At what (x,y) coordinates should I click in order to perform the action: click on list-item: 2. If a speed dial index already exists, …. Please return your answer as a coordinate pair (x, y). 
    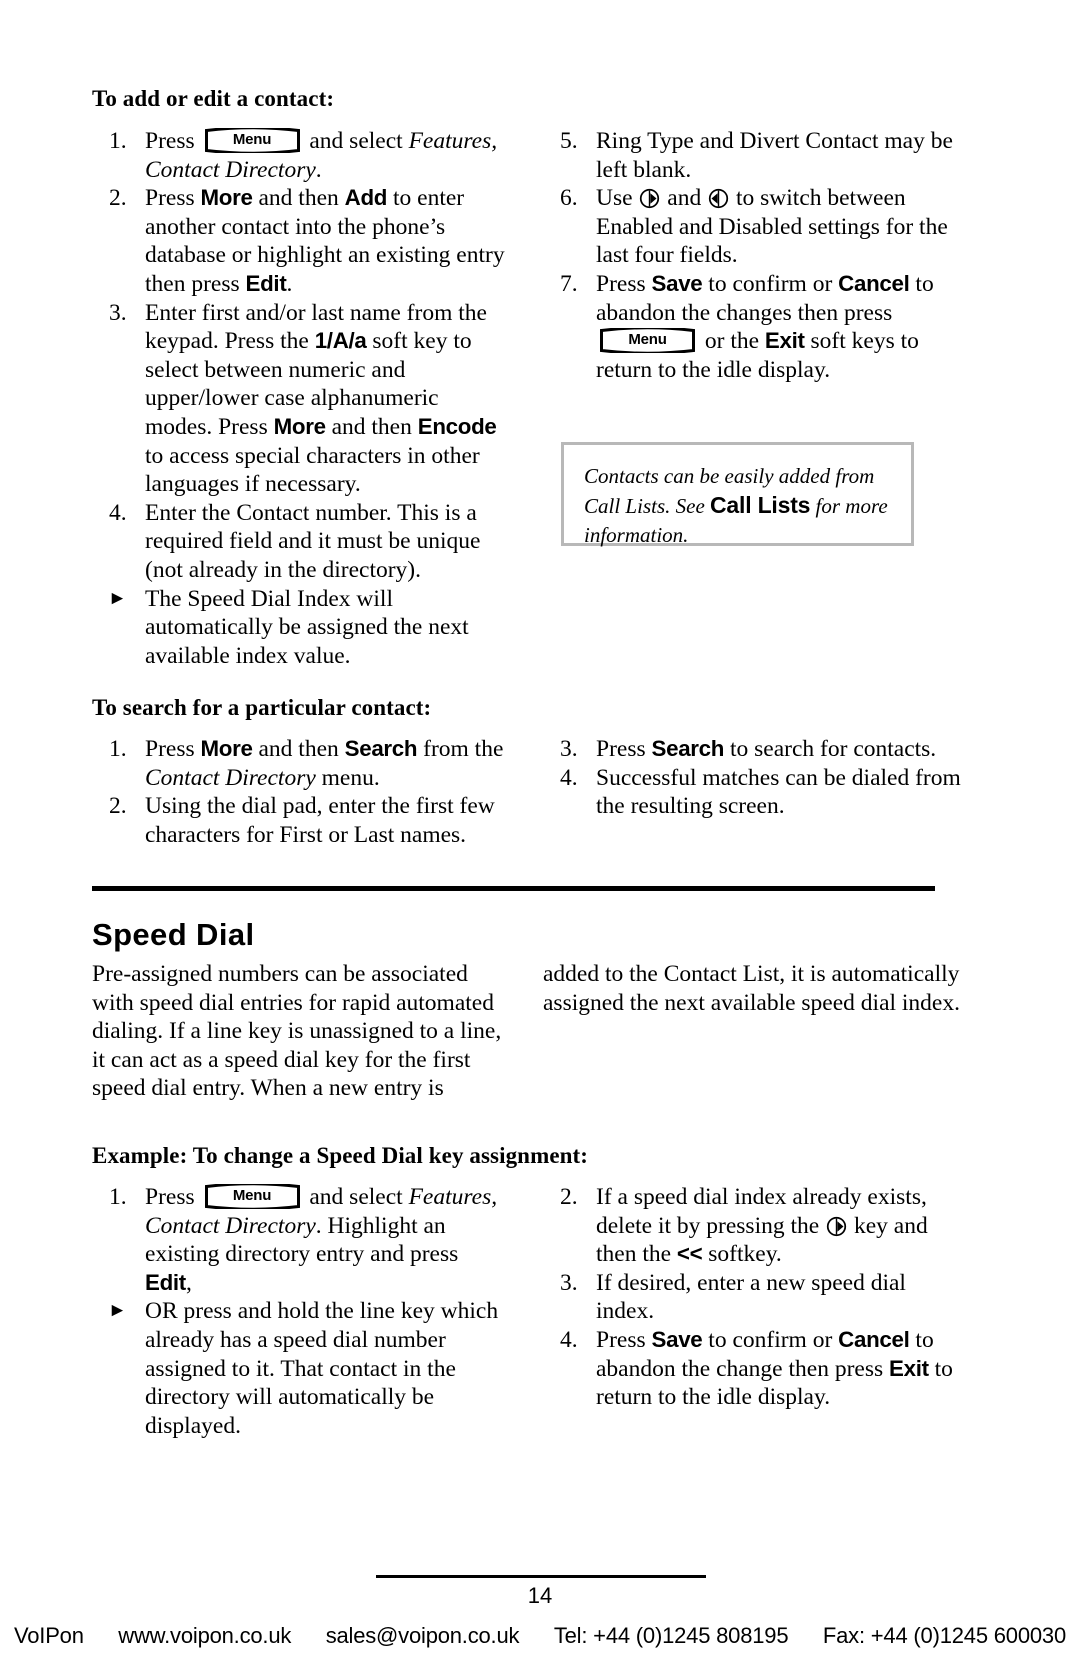
    Looking at the image, I should click on (752, 1226).